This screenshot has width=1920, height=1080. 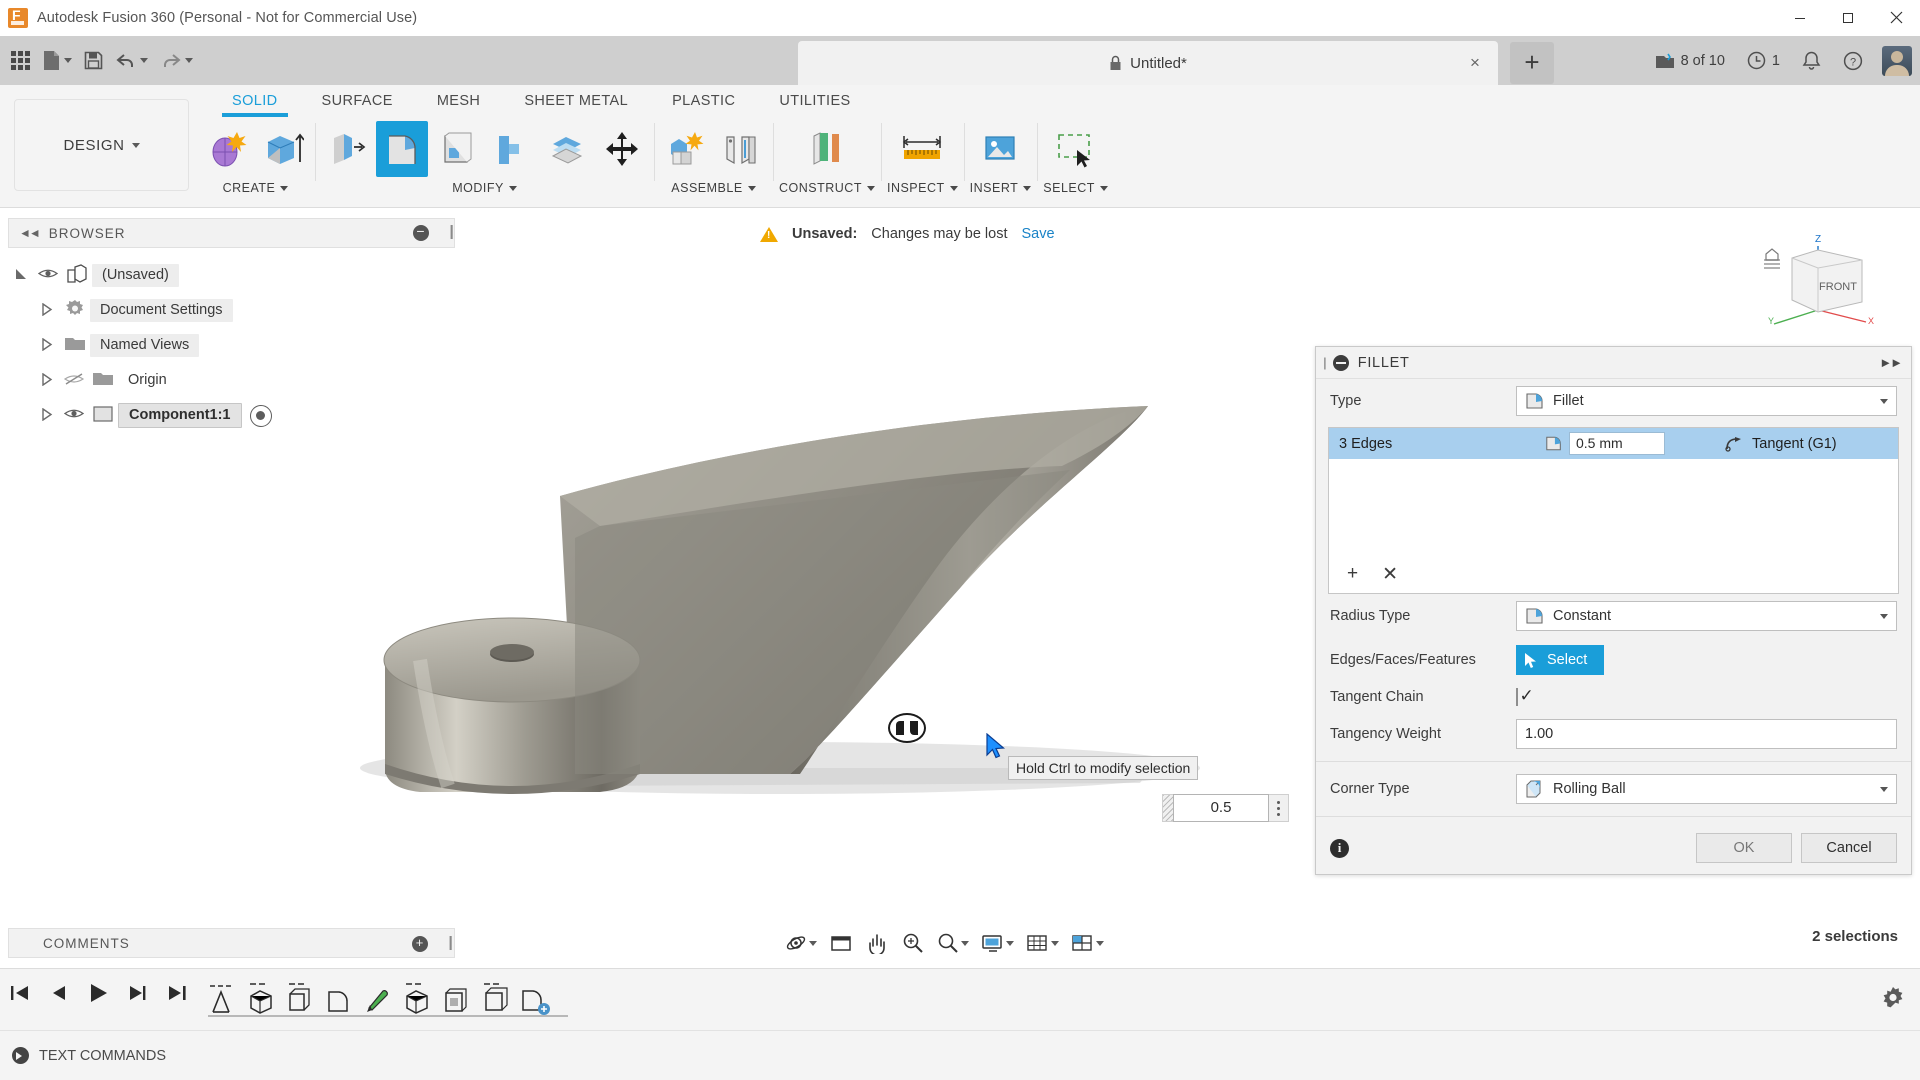 I want to click on visibility-eye-off-icon, so click(x=74, y=381).